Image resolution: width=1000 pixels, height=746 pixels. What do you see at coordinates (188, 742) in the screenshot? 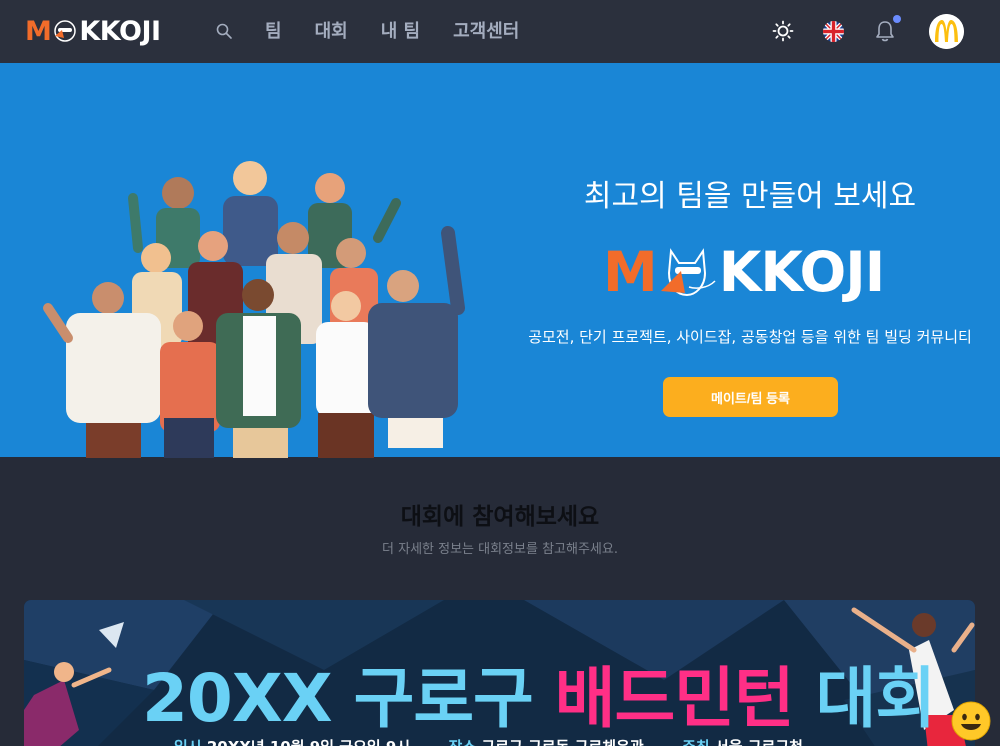
I see `info-label-date: 일시` at bounding box center [188, 742].